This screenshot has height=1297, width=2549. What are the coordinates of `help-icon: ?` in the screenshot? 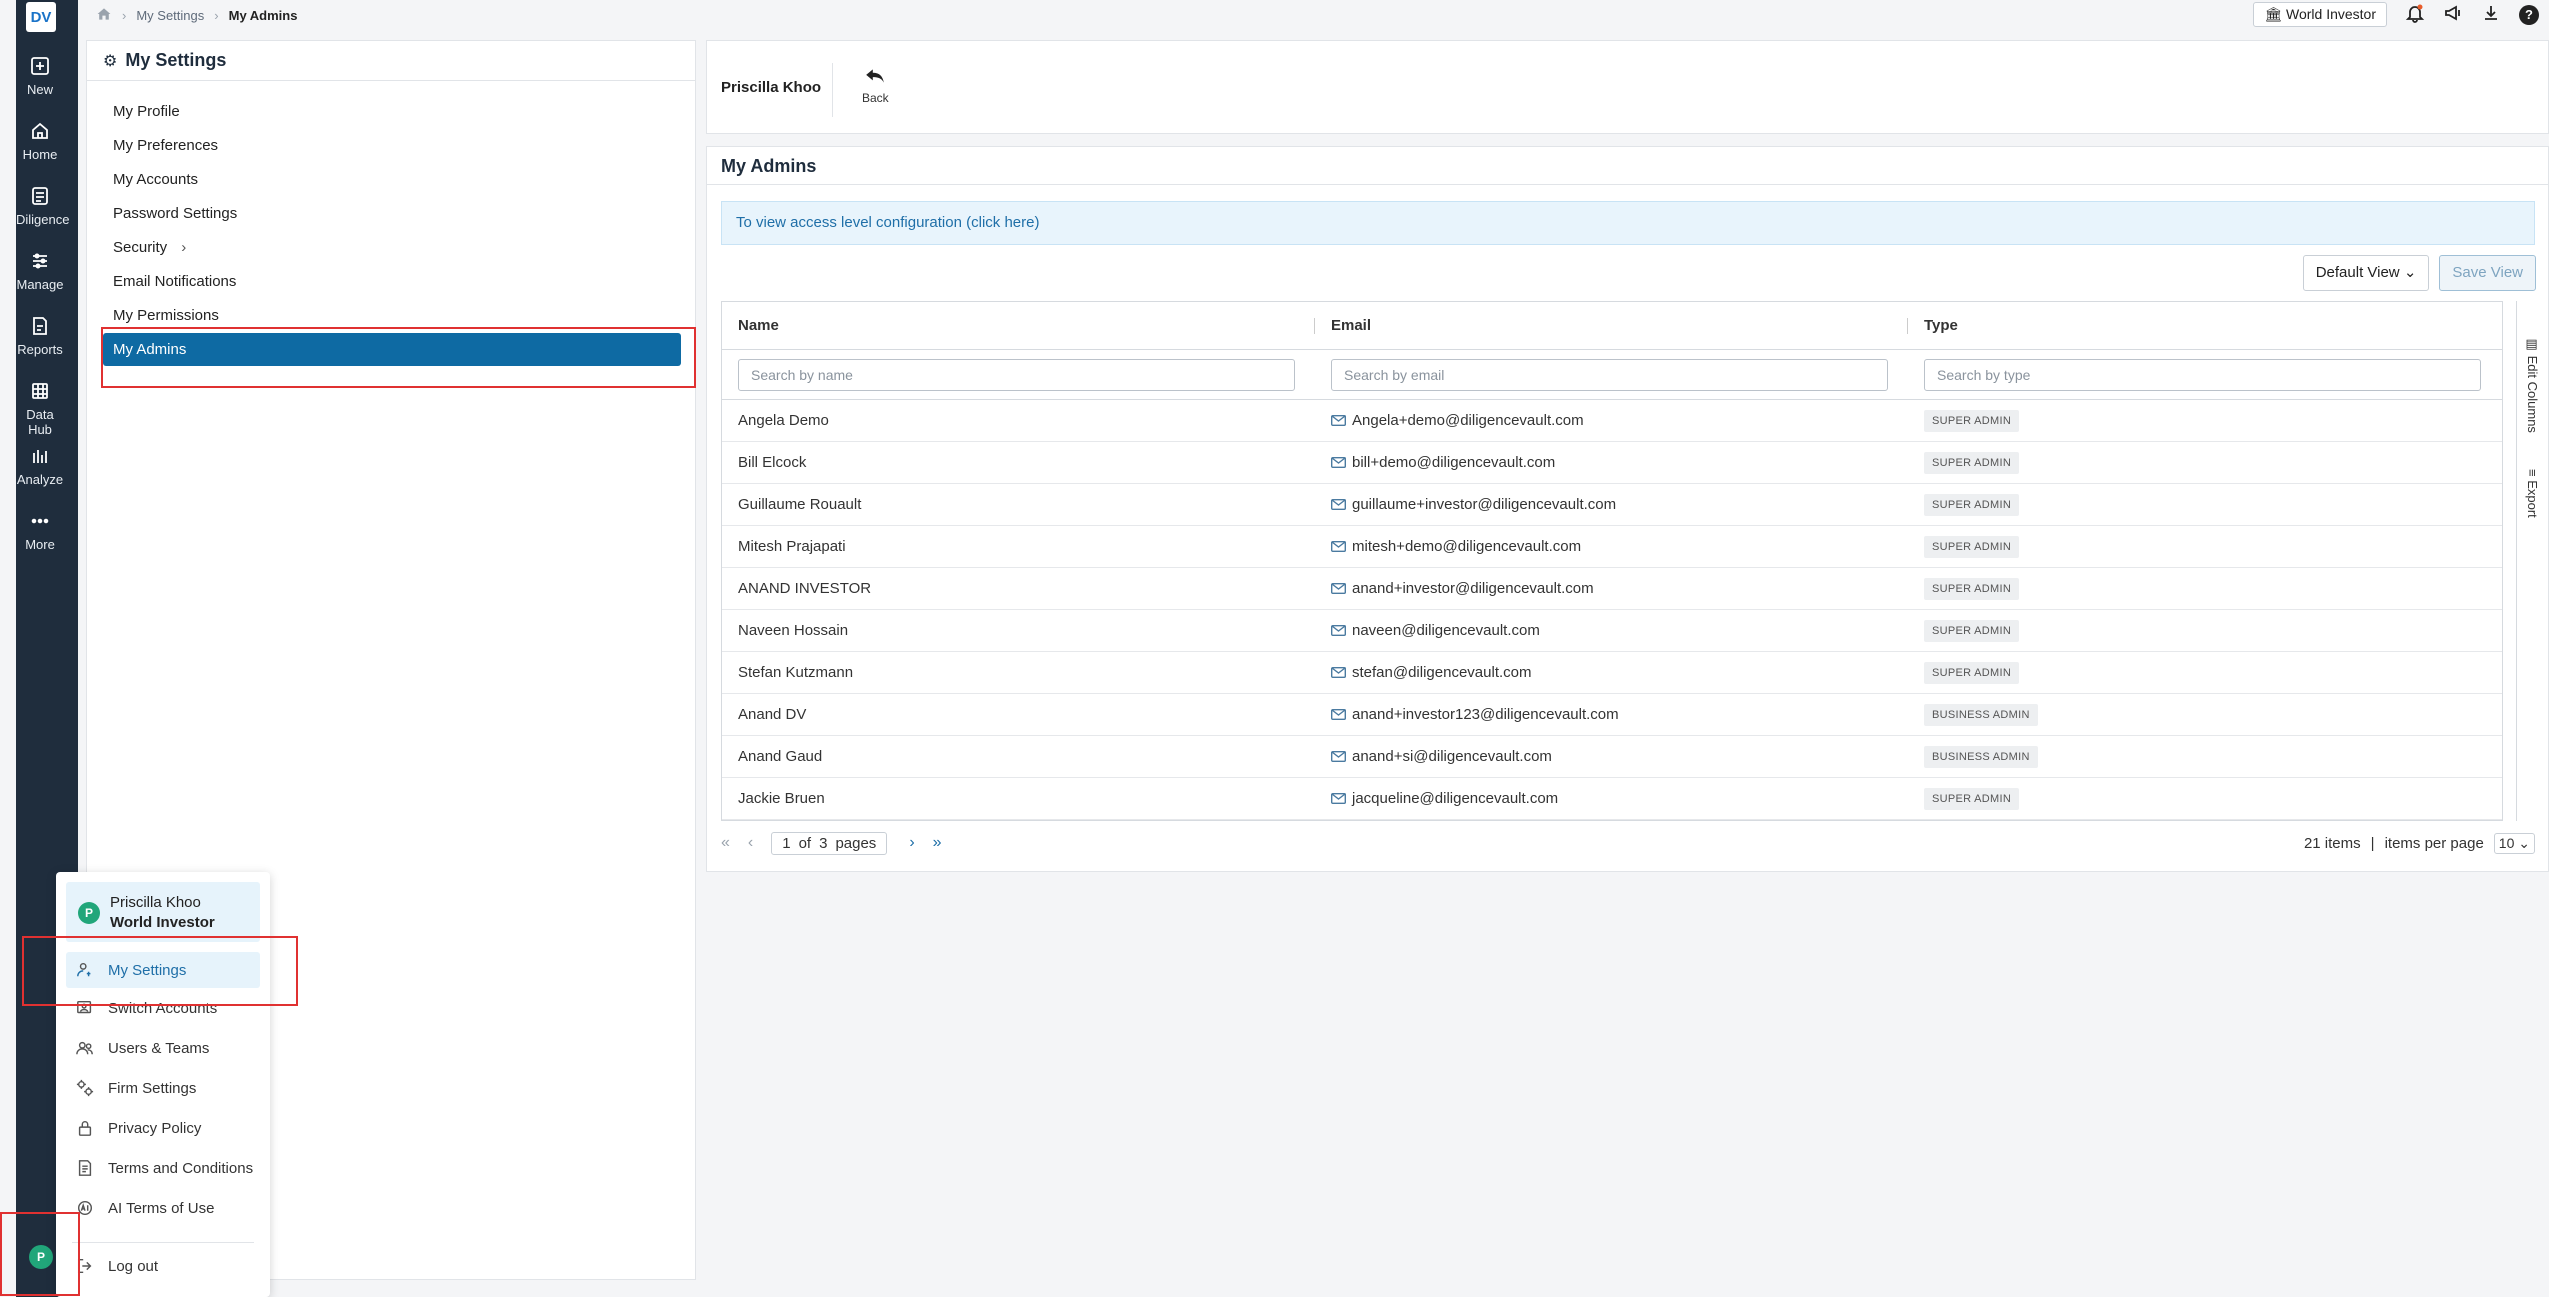 It's located at (2529, 14).